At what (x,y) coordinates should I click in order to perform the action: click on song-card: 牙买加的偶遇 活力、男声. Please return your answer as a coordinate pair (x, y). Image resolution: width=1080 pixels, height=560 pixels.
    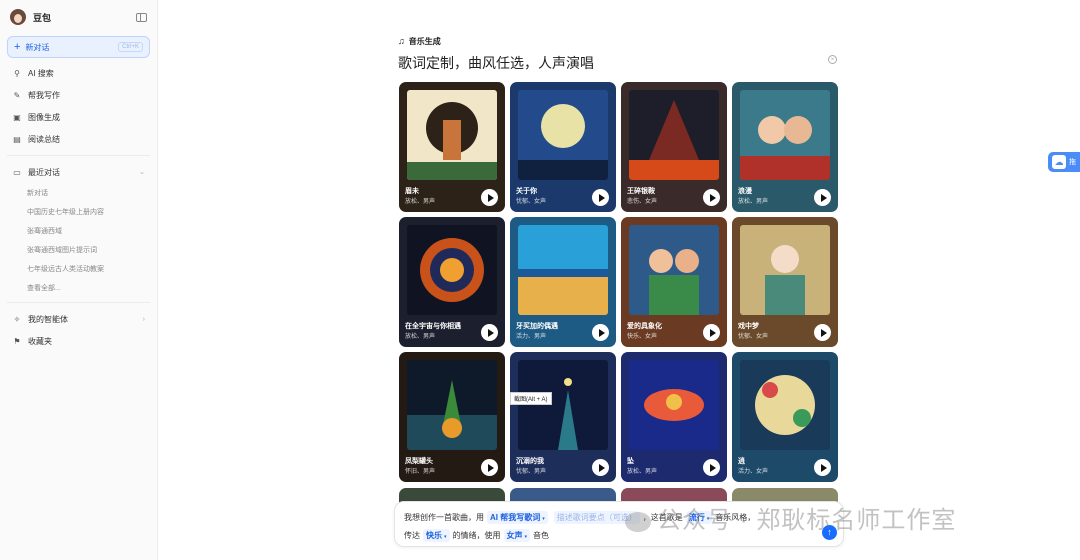
    Looking at the image, I should click on (563, 282).